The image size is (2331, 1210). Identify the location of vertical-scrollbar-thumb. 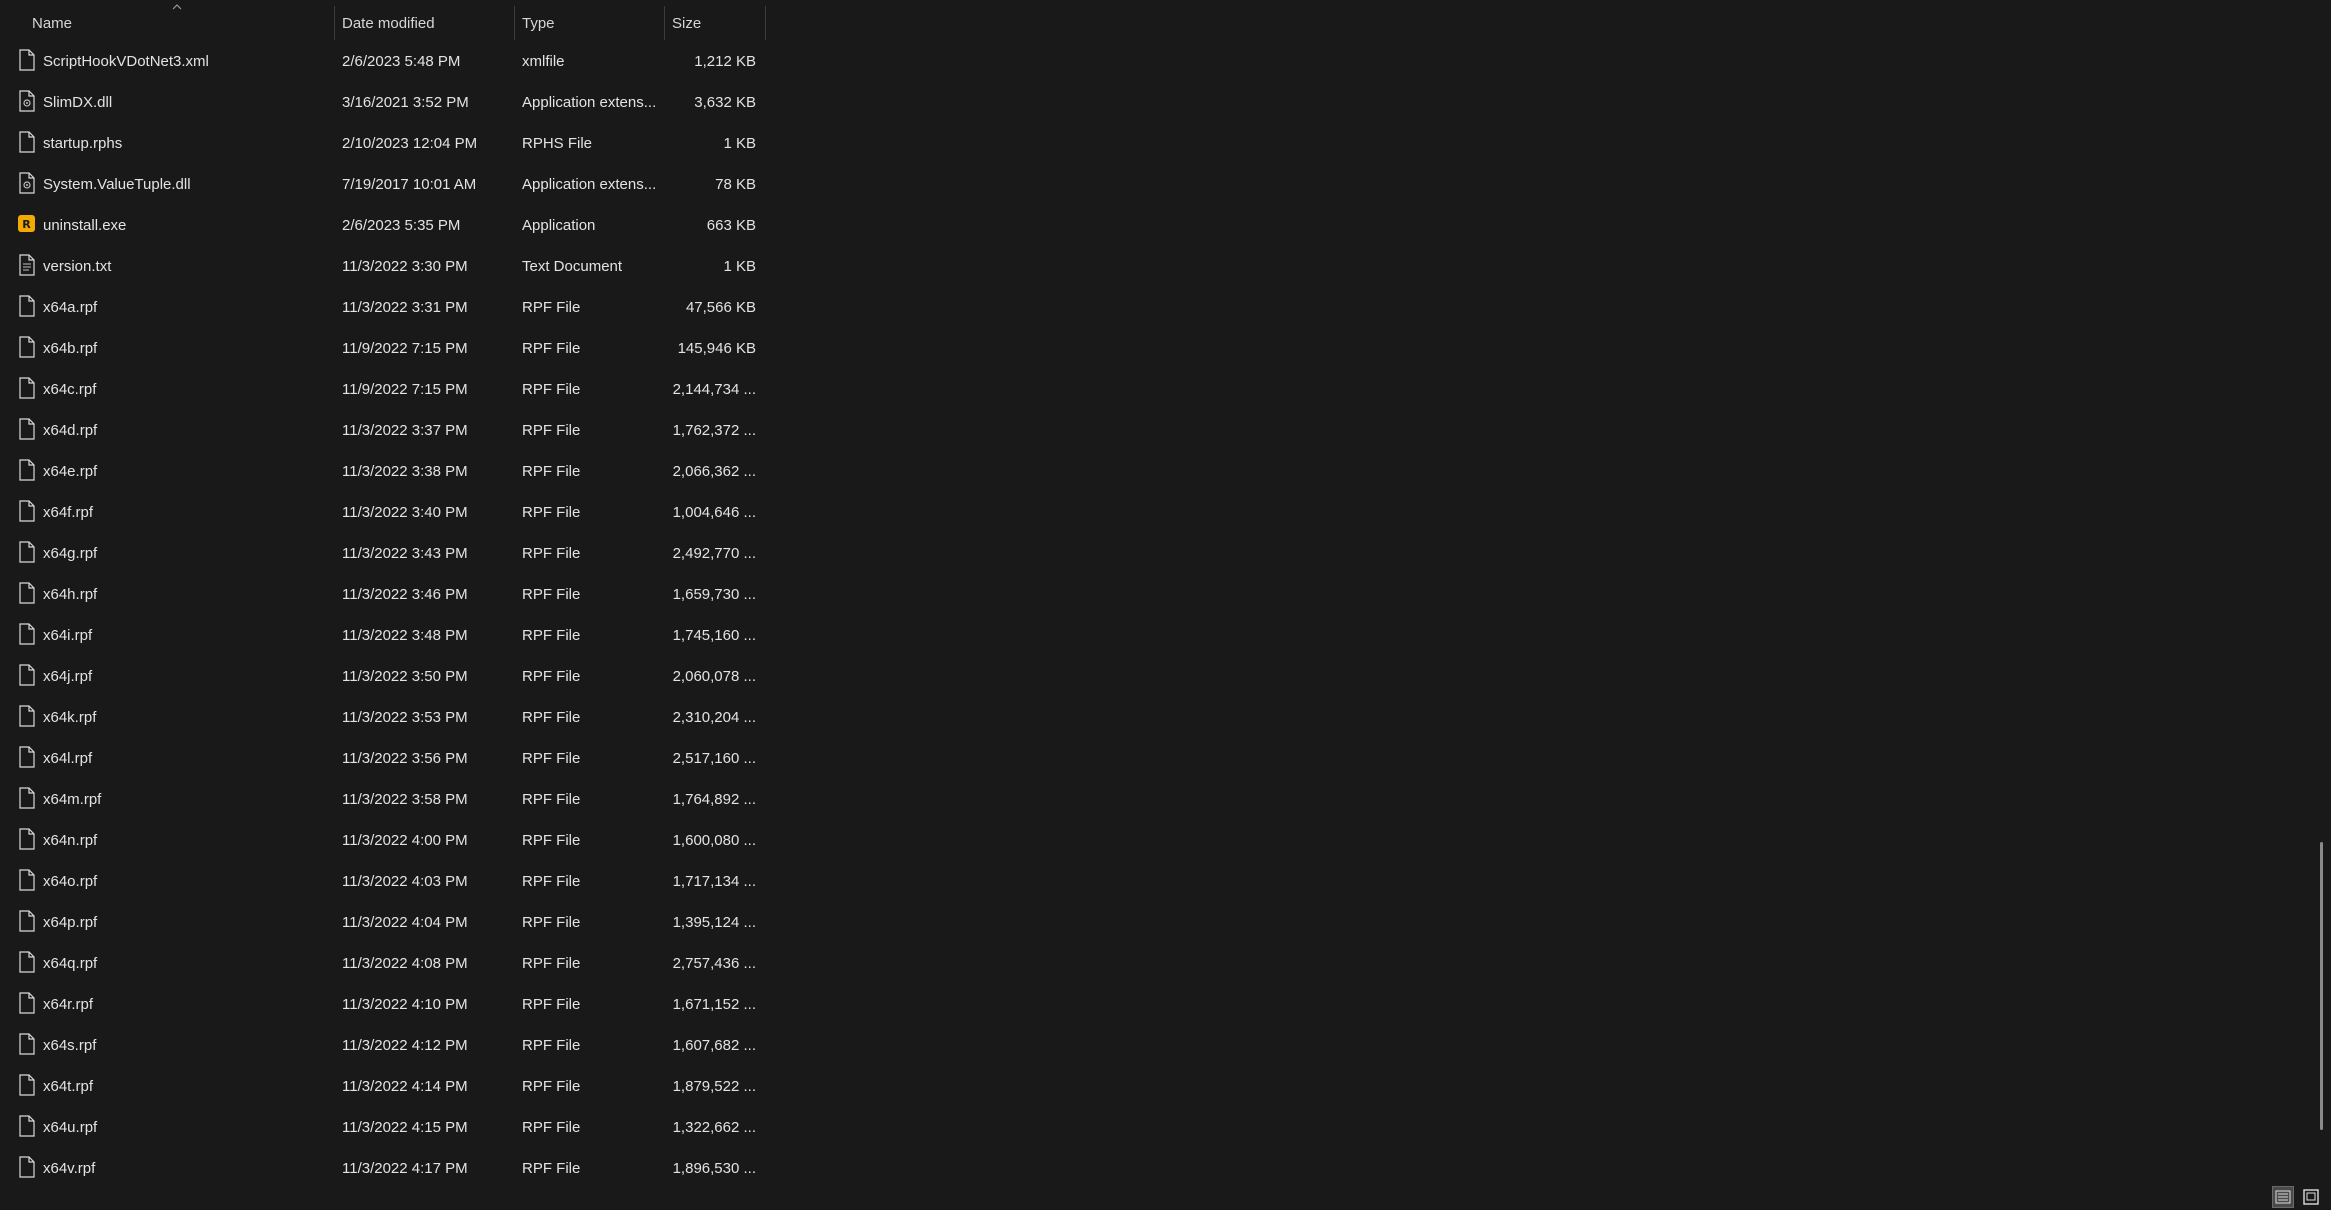
(2321, 986).